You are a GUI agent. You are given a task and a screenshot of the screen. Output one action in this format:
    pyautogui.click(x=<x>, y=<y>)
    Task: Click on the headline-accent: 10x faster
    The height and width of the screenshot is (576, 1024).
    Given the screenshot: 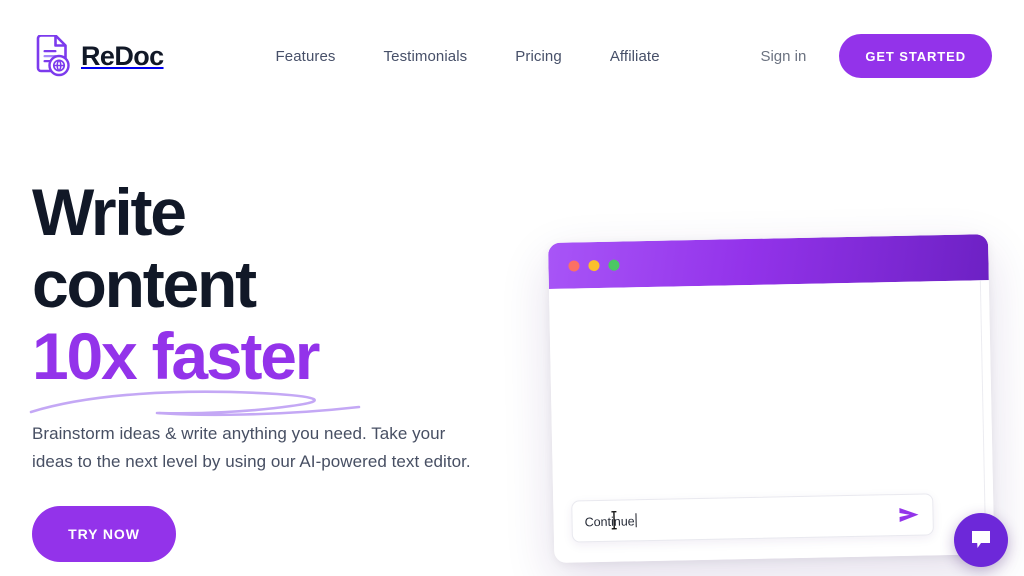 What is the action you would take?
    pyautogui.click(x=176, y=356)
    